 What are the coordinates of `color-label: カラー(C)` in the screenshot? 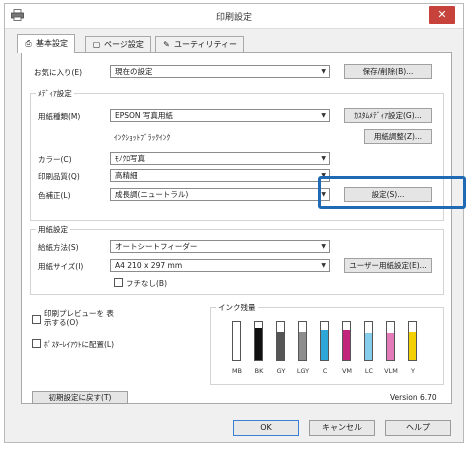 It's located at (55, 159).